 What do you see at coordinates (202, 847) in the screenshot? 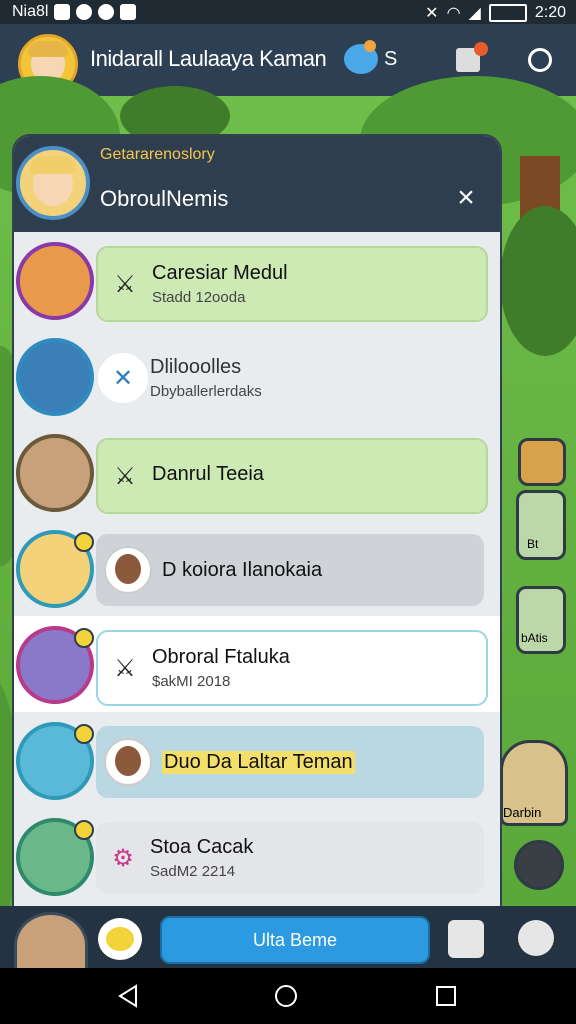
I see `friend-name: Stoa Cacak` at bounding box center [202, 847].